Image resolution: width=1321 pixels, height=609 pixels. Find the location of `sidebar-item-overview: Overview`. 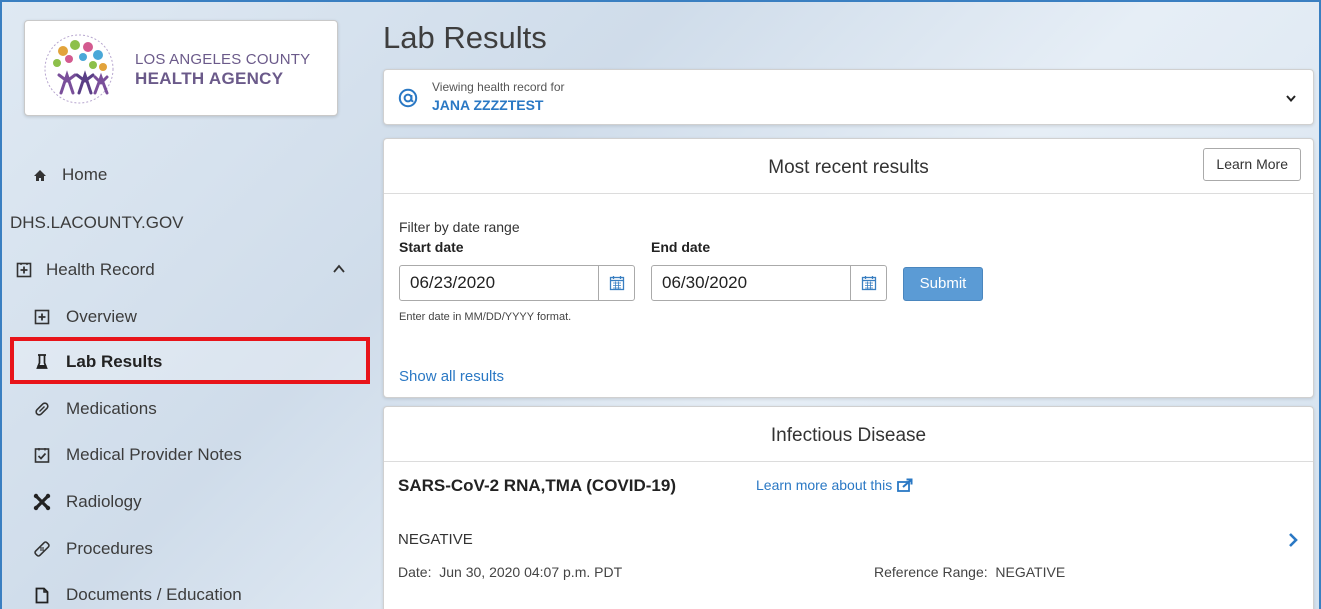

sidebar-item-overview: Overview is located at coordinates (84, 317).